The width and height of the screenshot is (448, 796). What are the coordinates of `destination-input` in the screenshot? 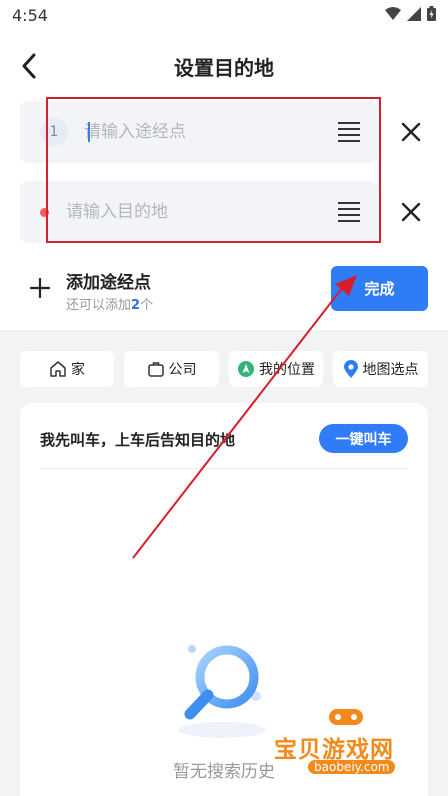 It's located at (186, 212).